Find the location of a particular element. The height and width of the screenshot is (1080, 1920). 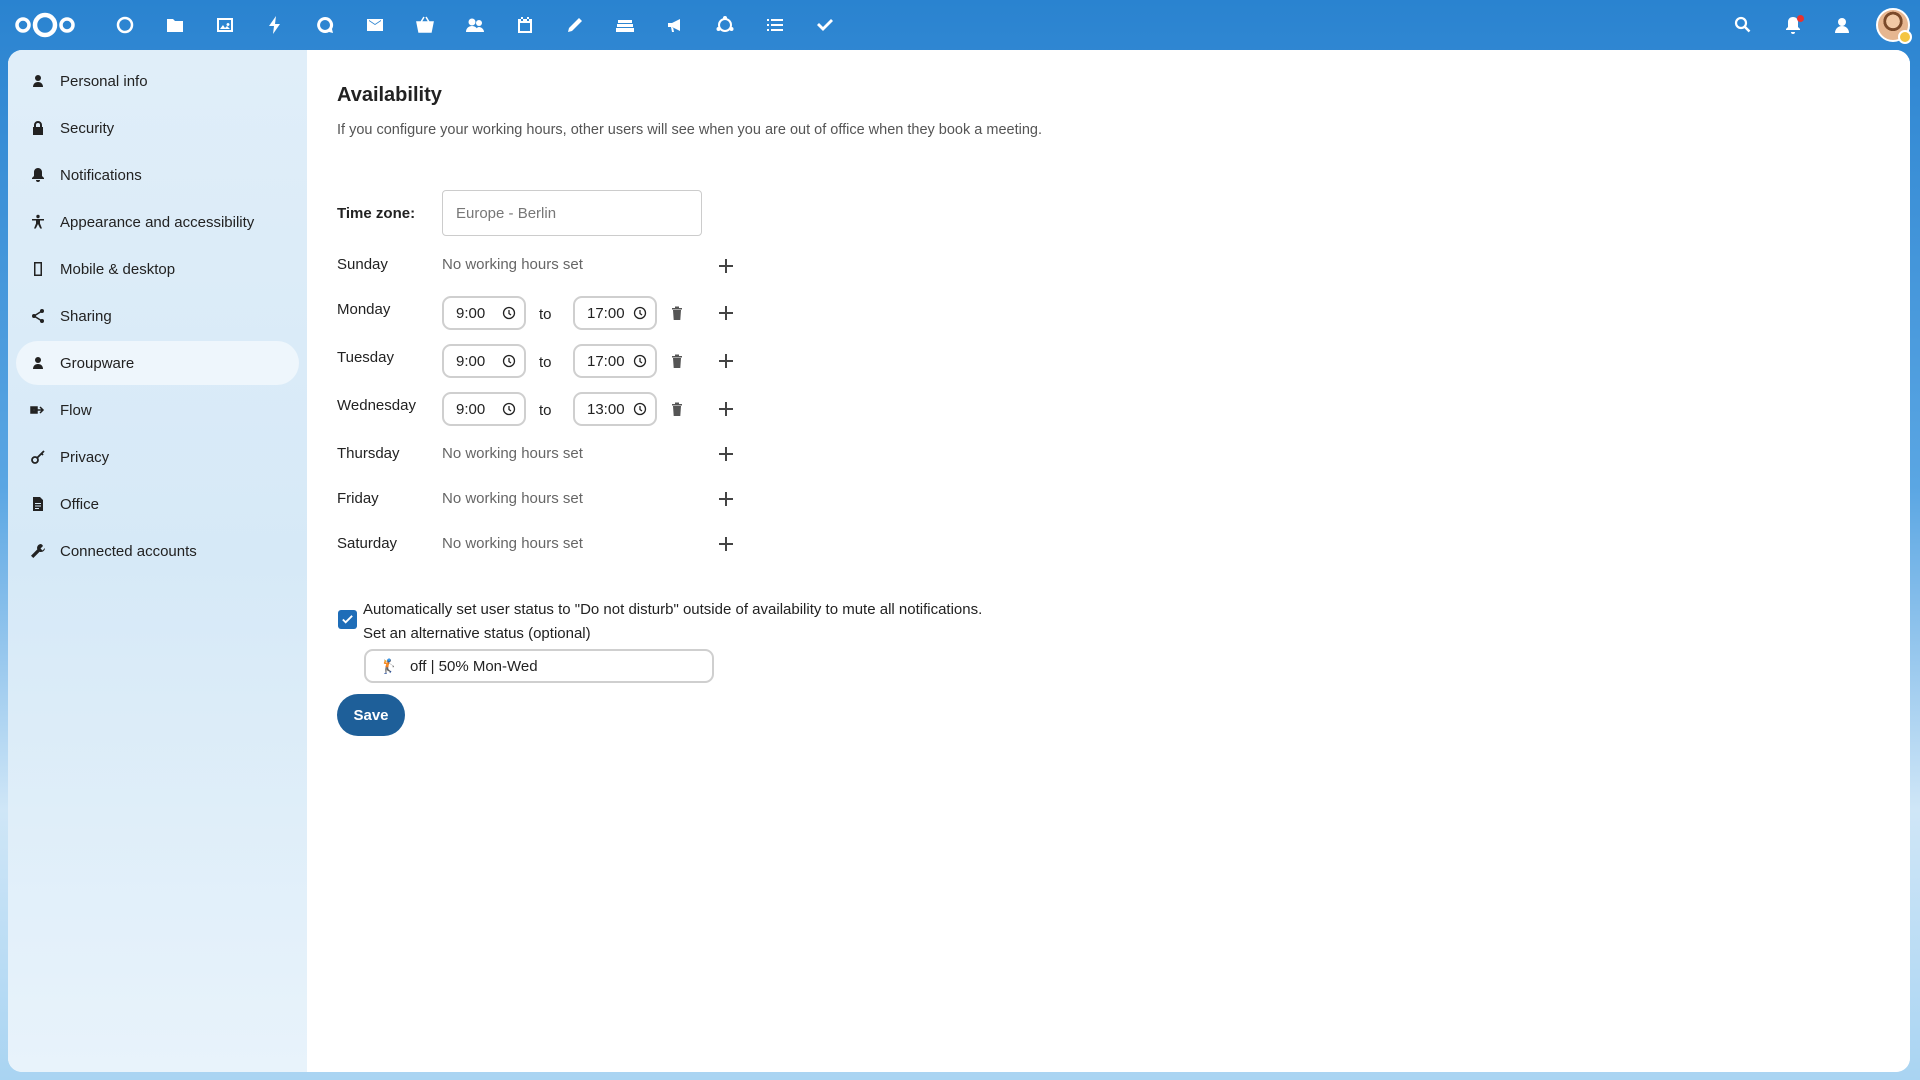

add-slot-tuesday-icon is located at coordinates (726, 361).